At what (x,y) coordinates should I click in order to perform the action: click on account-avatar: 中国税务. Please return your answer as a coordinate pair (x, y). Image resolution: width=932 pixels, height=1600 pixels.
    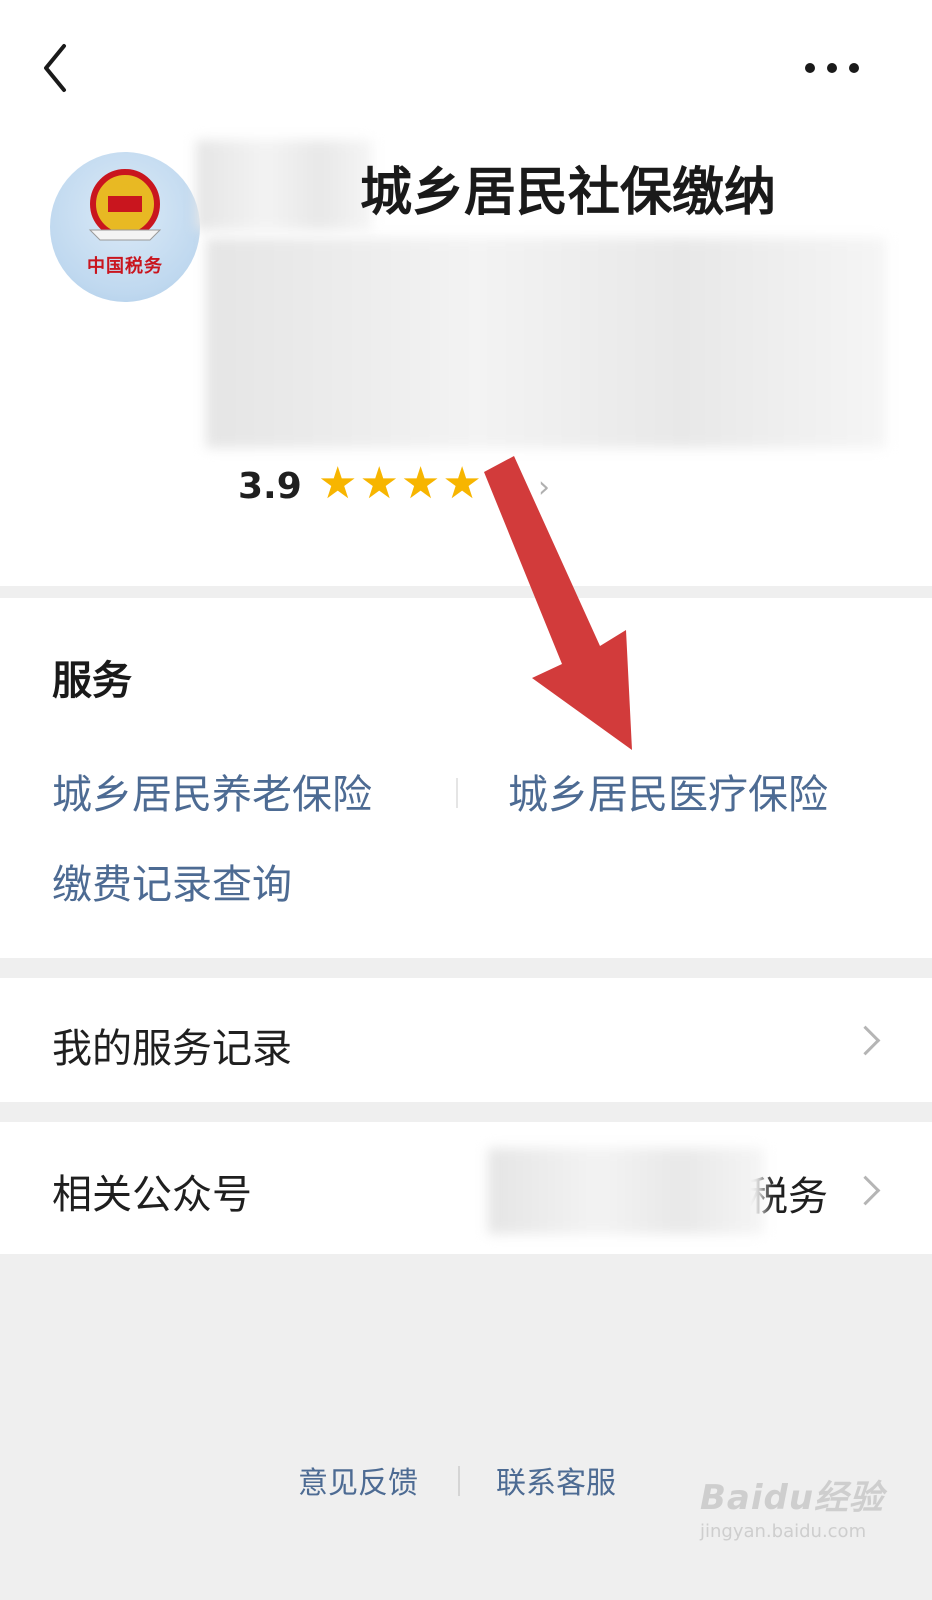
    Looking at the image, I should click on (125, 227).